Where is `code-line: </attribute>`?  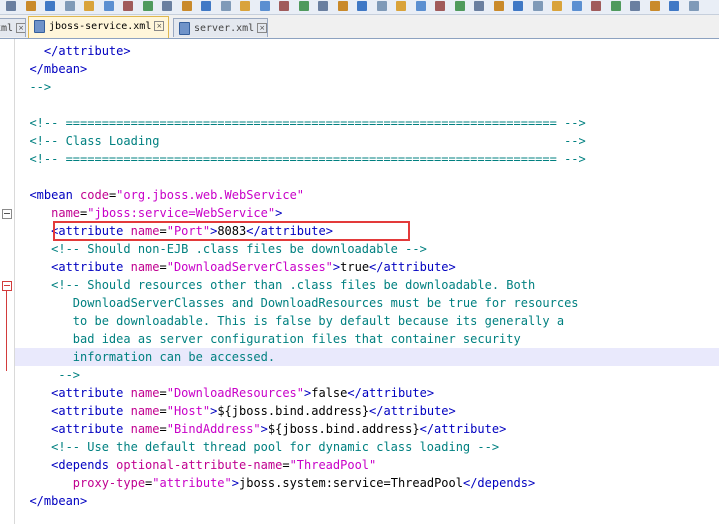 code-line: </attribute> is located at coordinates (367, 51).